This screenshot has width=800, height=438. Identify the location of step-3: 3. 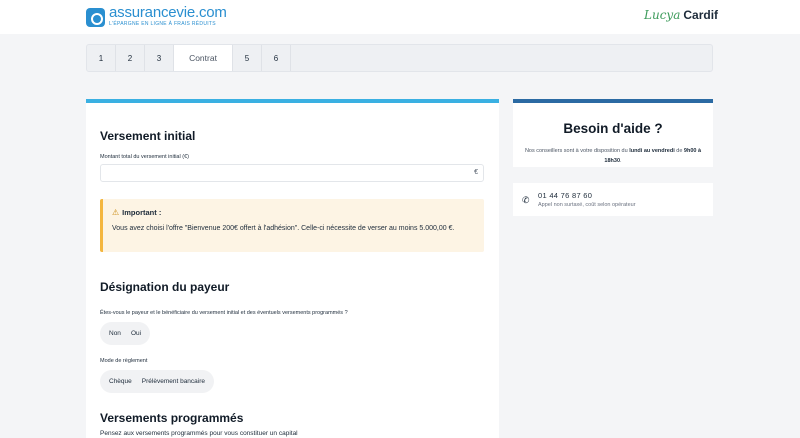
(159, 58).